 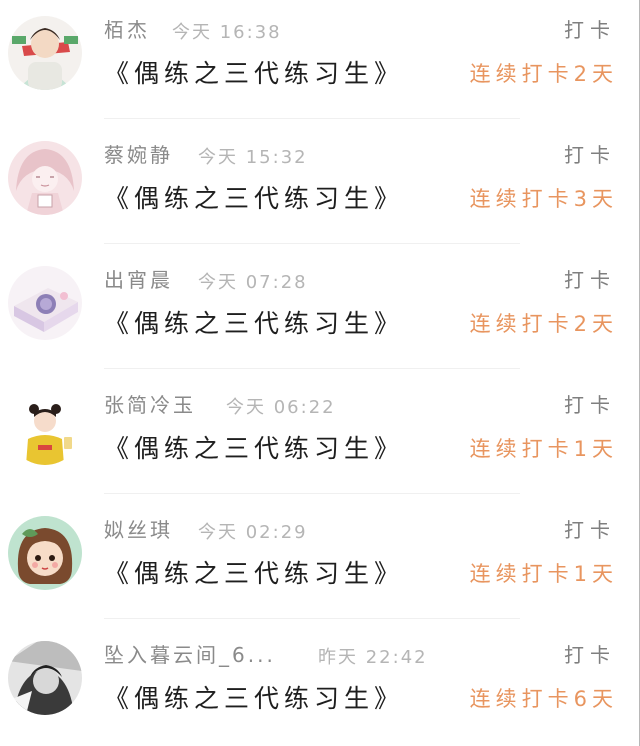 I want to click on user-name: 张简冷玉, so click(x=150, y=403).